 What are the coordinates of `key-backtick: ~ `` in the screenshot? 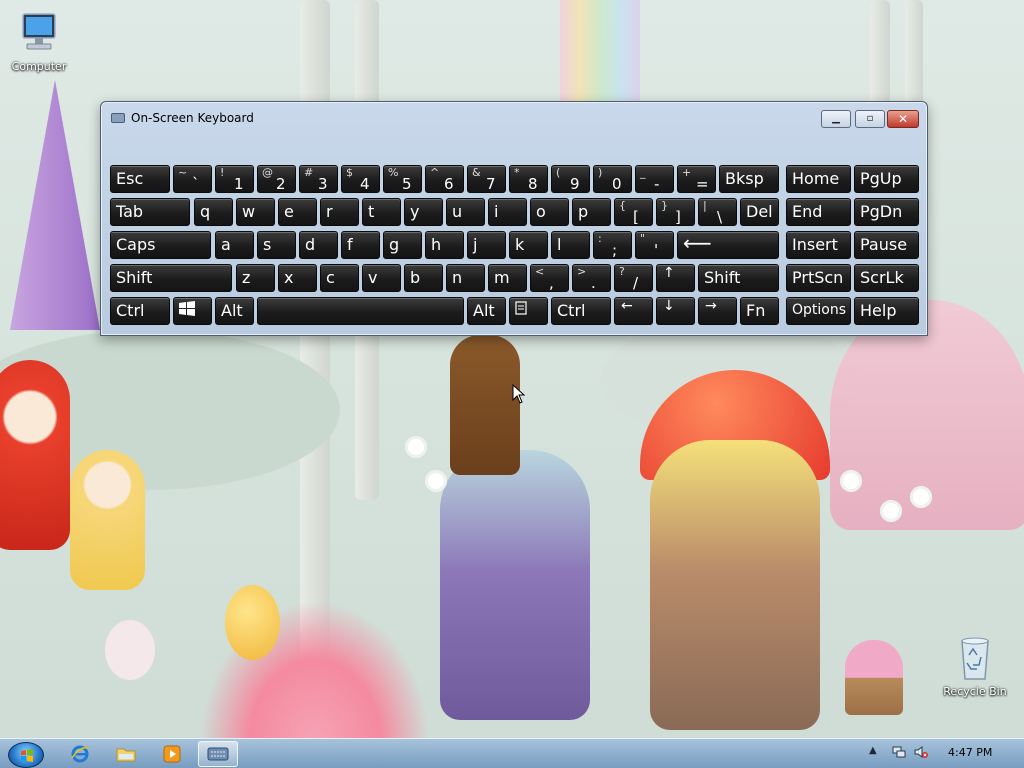 It's located at (192, 179).